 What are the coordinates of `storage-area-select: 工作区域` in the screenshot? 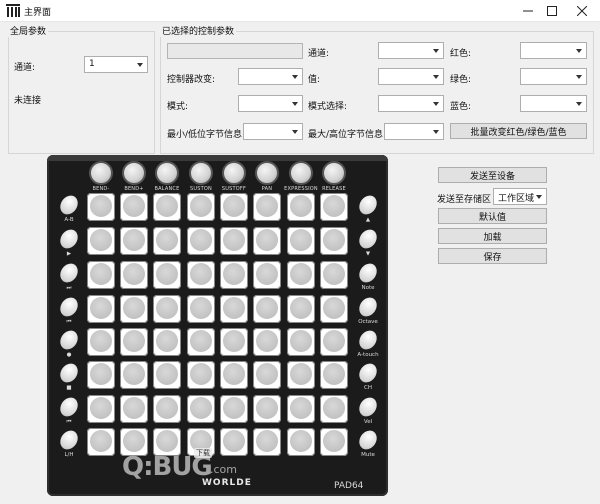 It's located at (520, 196).